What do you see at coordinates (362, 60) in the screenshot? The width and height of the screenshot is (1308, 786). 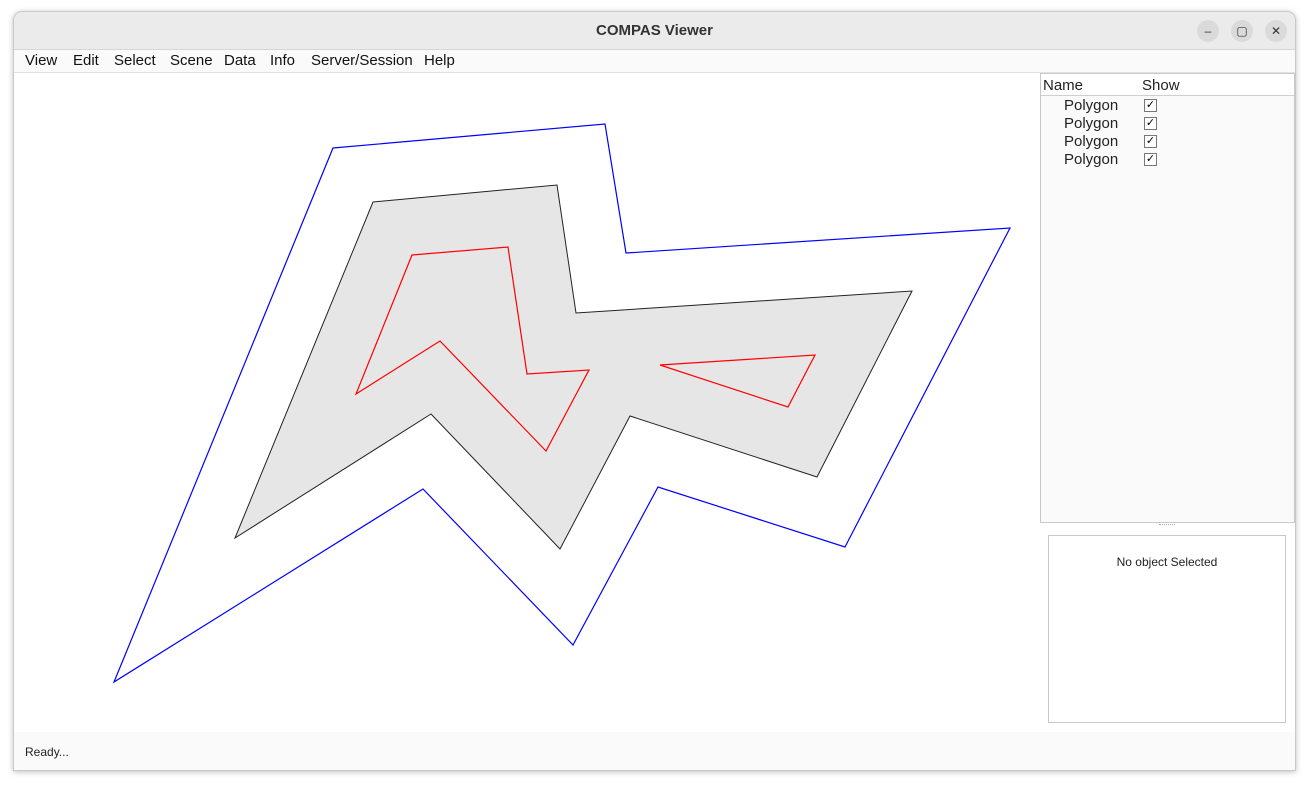 I see `menu-server-session: Server/Session` at bounding box center [362, 60].